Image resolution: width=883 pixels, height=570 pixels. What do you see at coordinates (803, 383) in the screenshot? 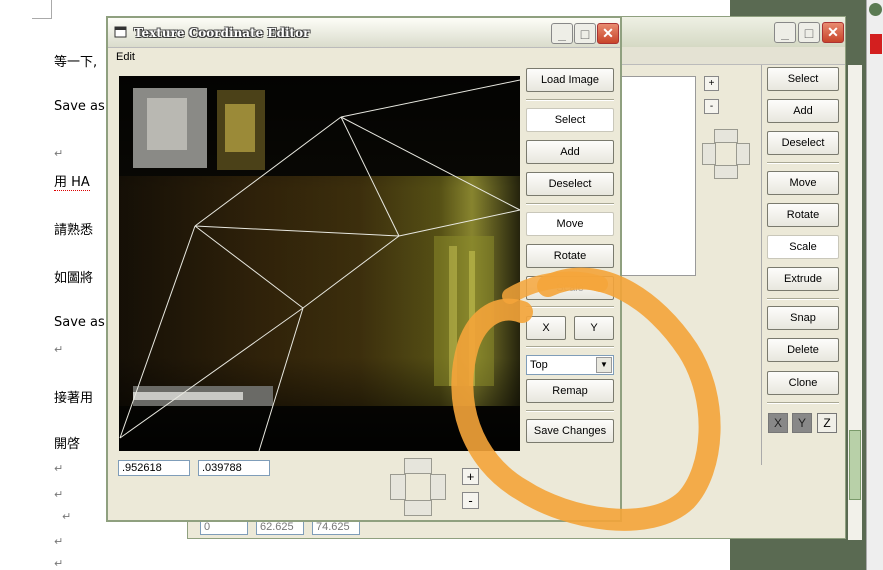
I see `clone-button: Clone` at bounding box center [803, 383].